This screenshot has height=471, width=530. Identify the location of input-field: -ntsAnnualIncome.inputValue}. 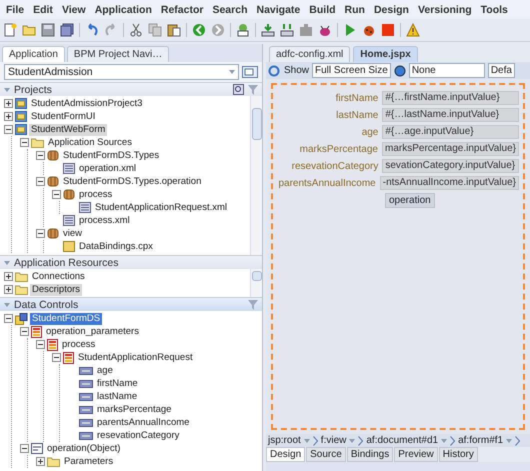
(449, 183).